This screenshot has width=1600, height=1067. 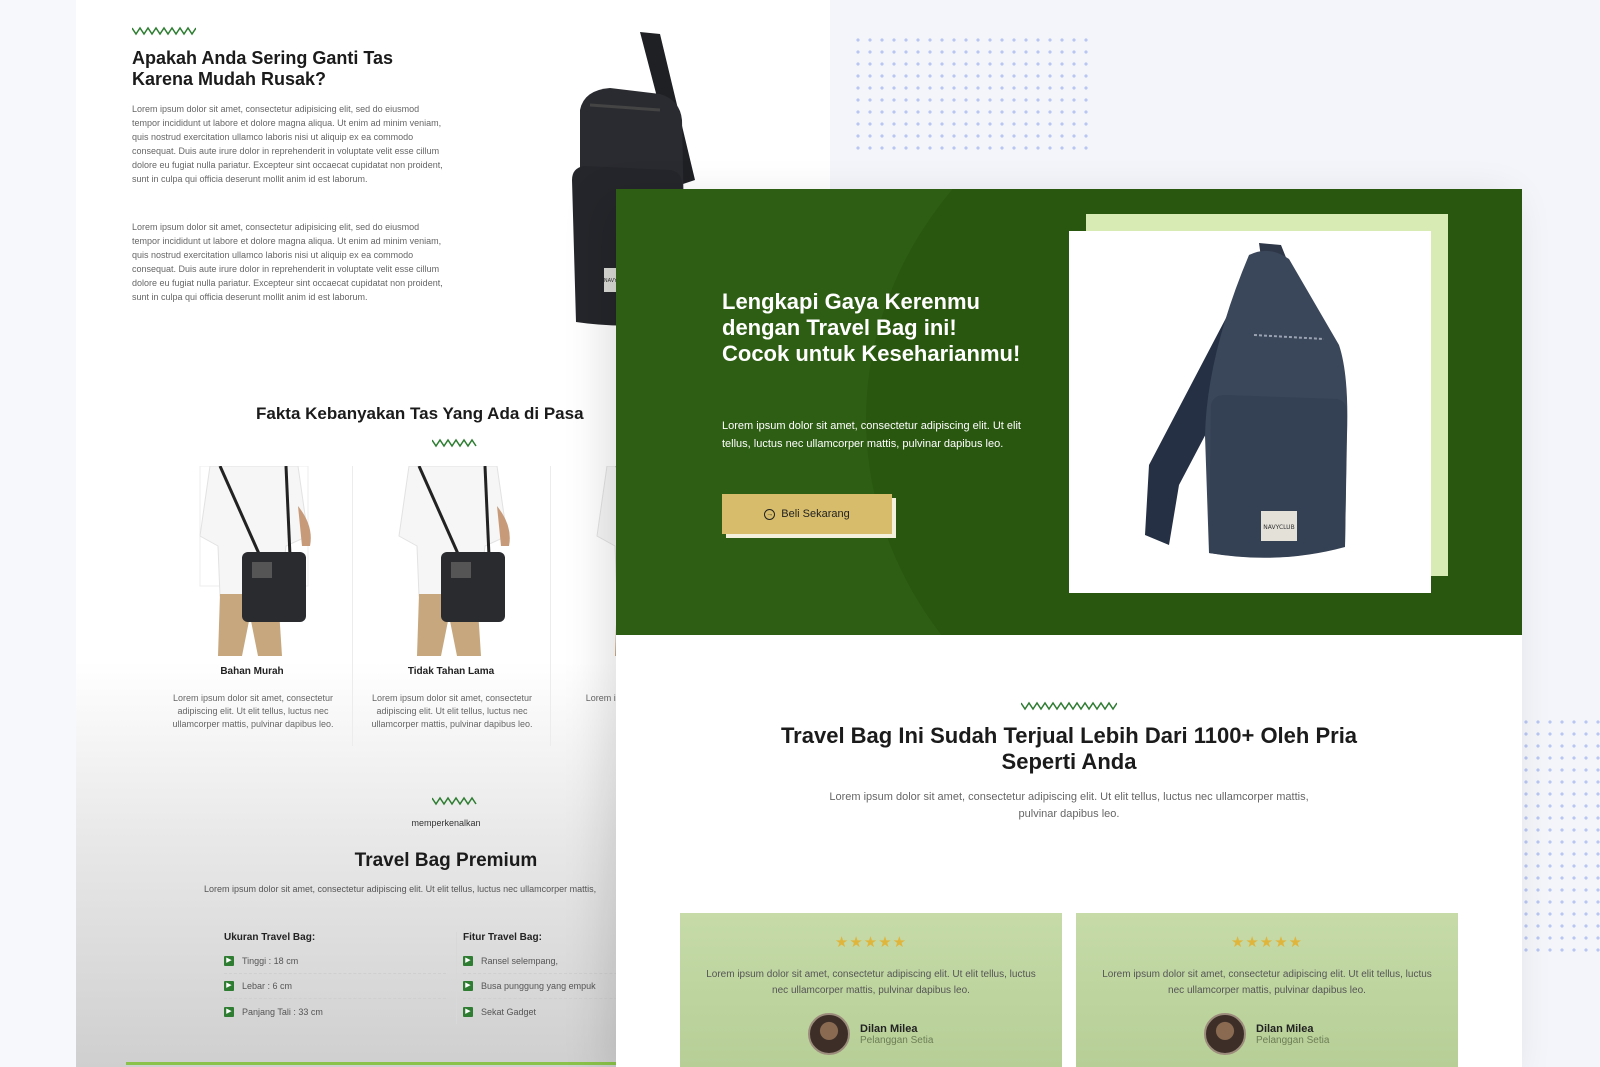 I want to click on background-strip, so click(x=38, y=533).